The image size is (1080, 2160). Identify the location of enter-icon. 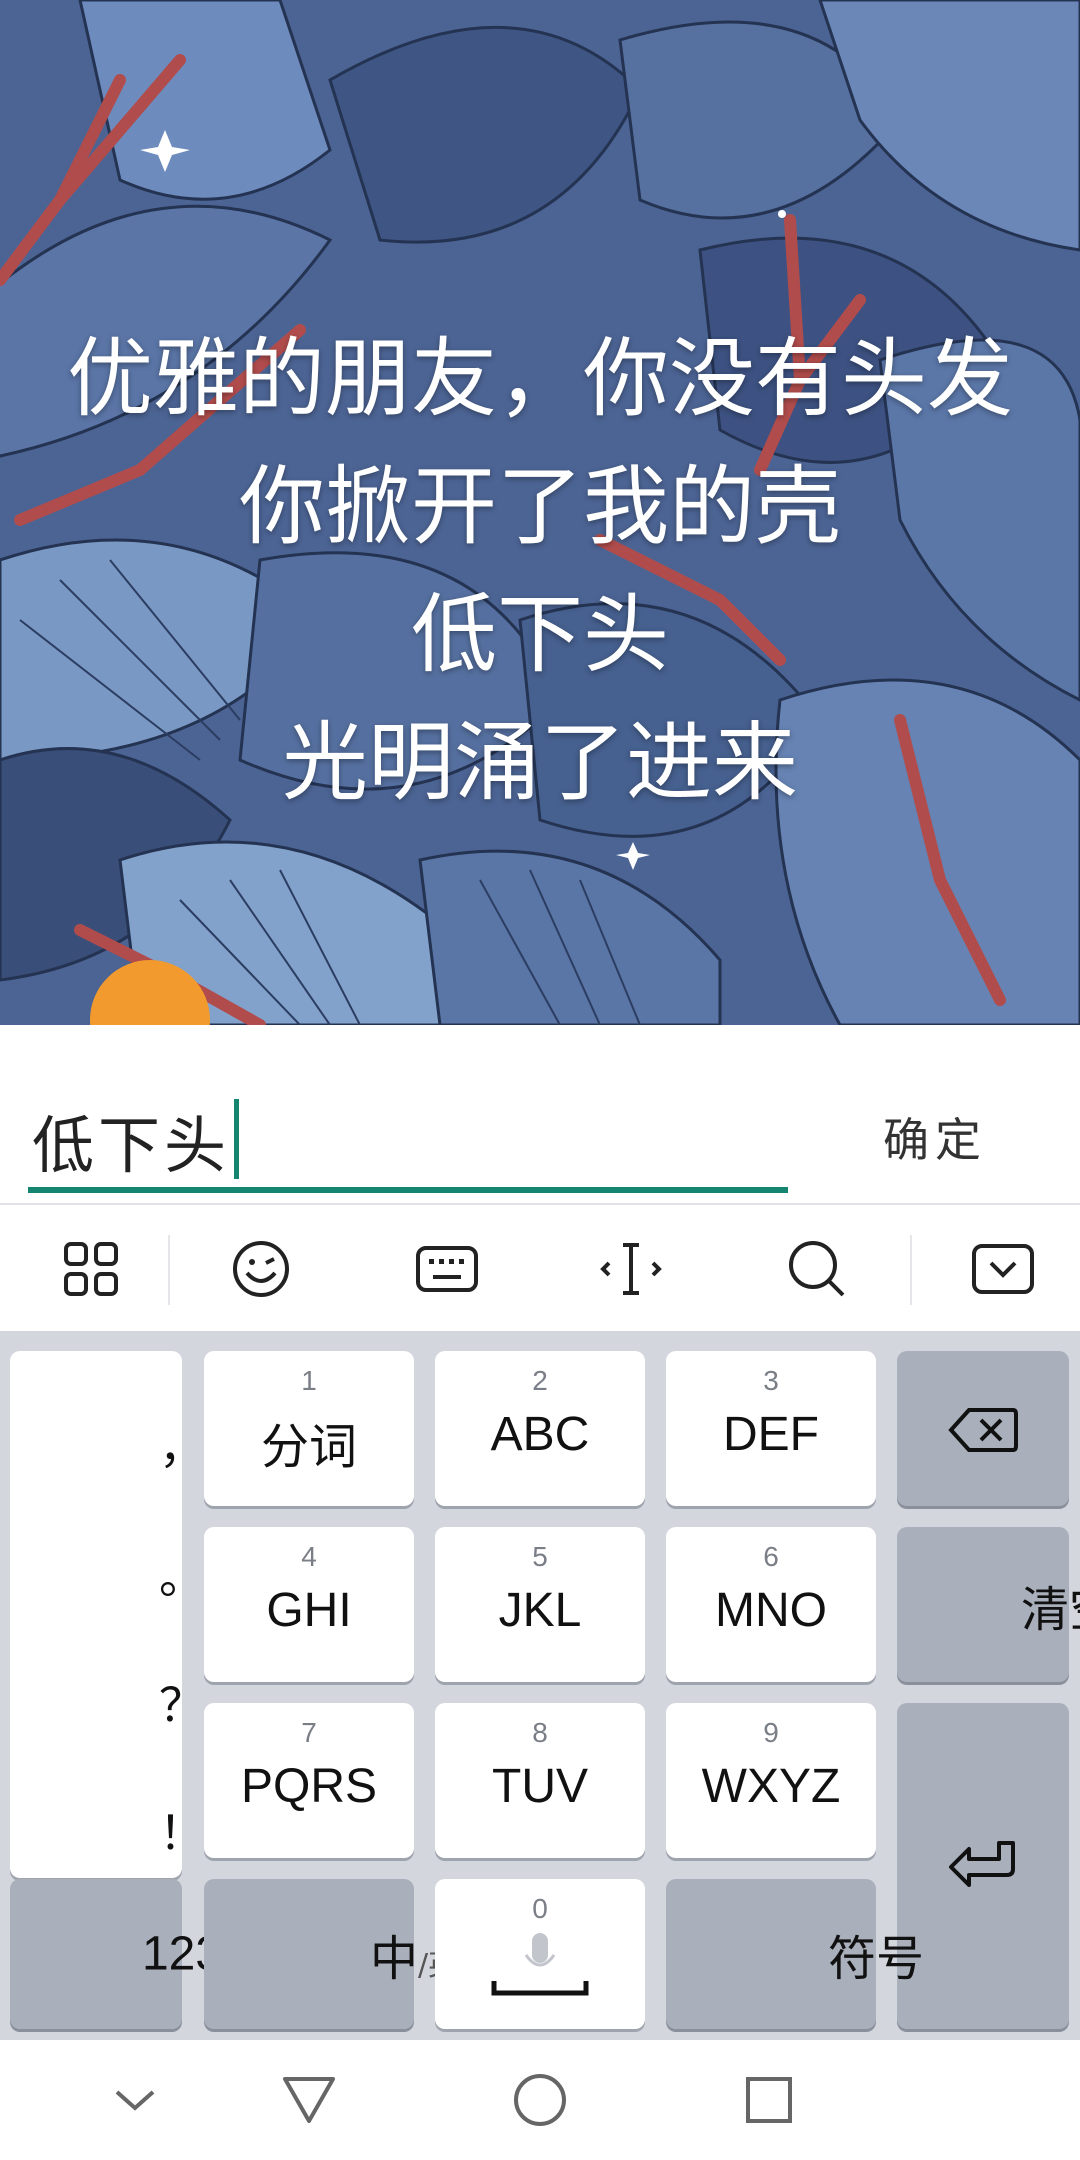
(982, 1864).